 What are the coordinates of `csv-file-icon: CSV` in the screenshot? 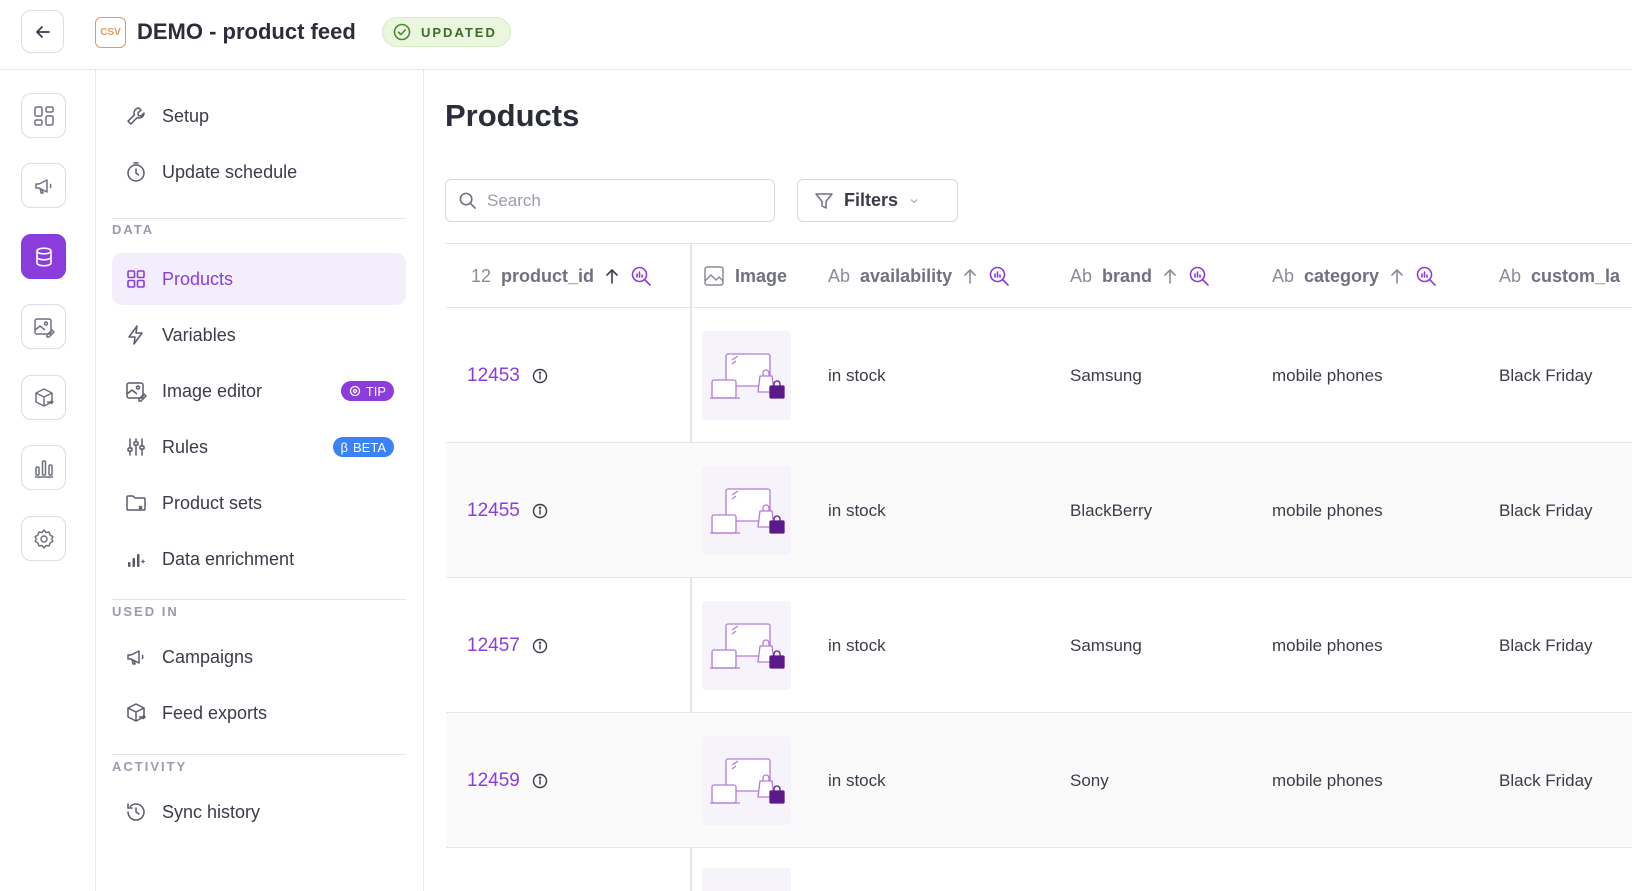 It's located at (110, 32).